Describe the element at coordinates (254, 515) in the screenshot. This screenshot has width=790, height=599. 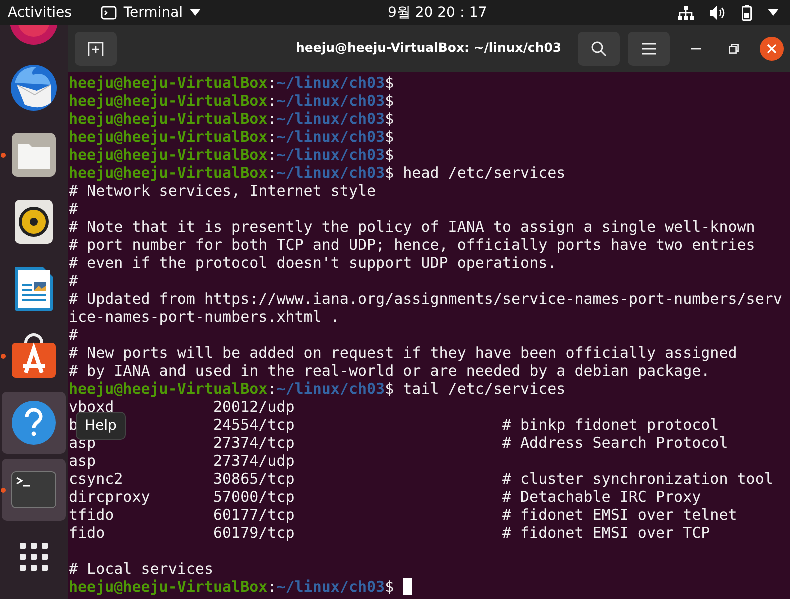
I see `service-port: 60177/tcp` at that location.